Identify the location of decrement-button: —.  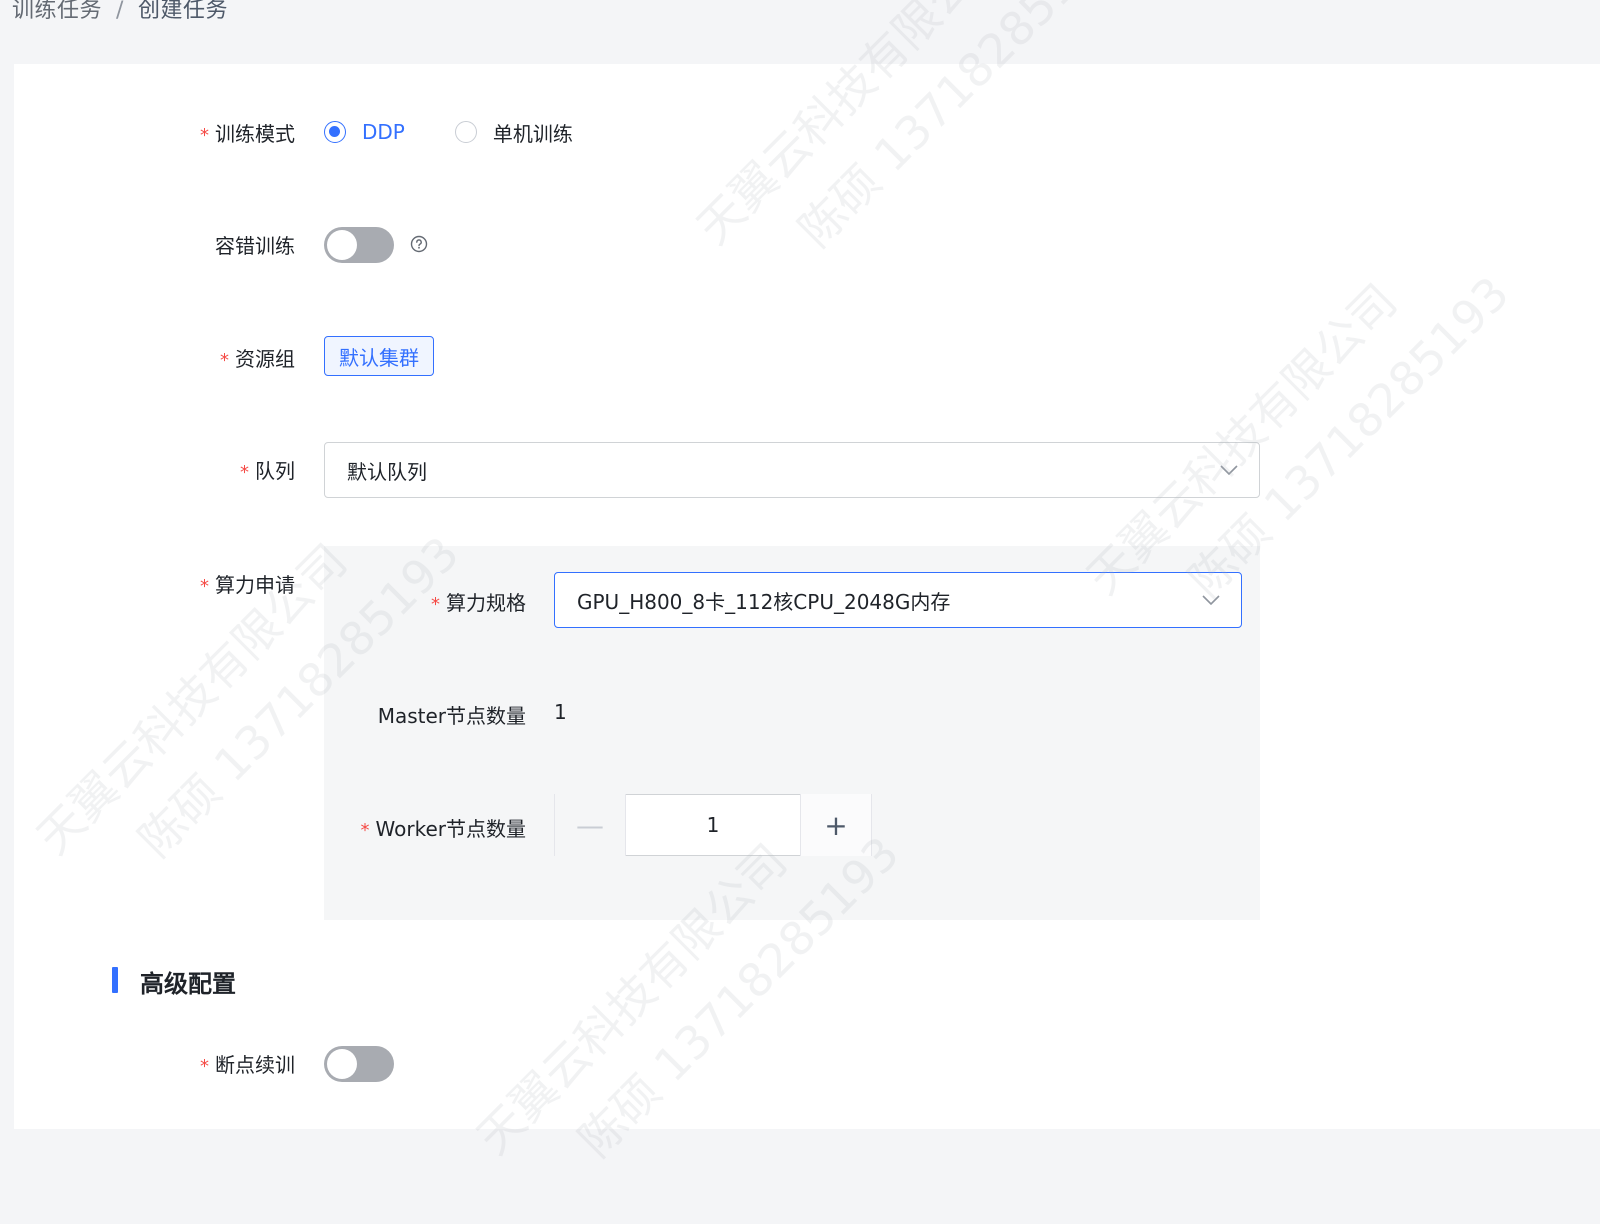
(590, 825).